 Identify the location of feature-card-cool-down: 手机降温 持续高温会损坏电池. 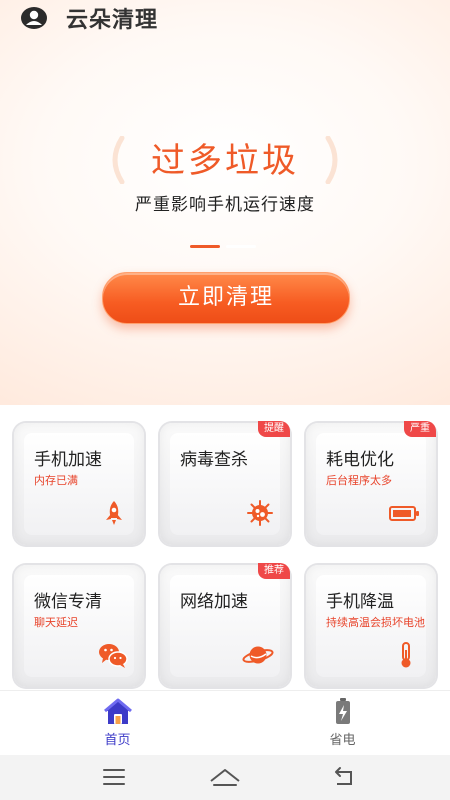
(371, 626).